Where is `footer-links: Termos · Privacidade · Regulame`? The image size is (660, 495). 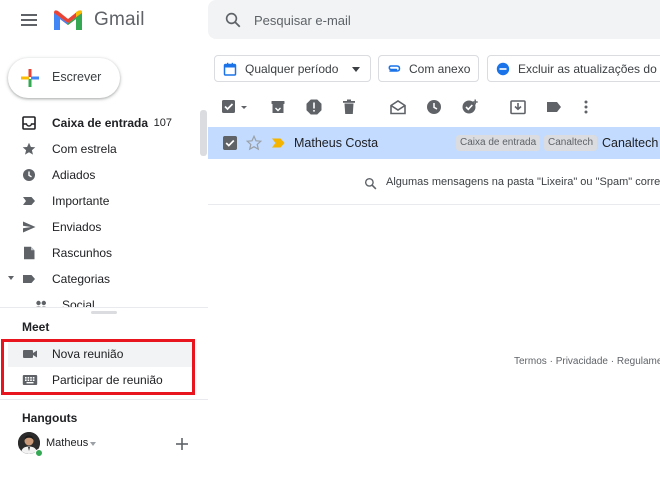
footer-links: Termos · Privacidade · Regulame is located at coordinates (587, 361).